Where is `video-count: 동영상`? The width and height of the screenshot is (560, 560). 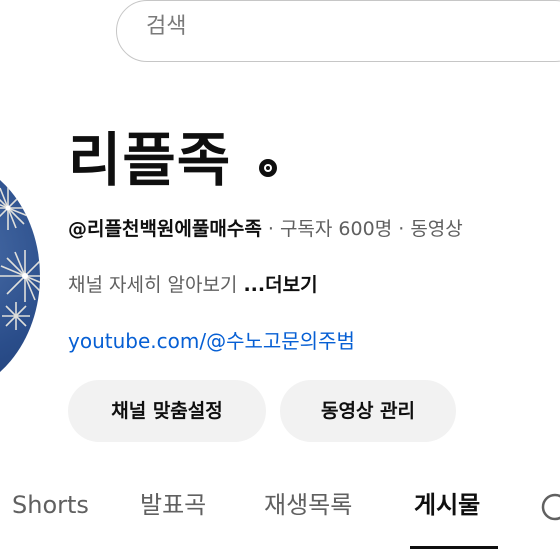 video-count: 동영상 is located at coordinates (436, 229).